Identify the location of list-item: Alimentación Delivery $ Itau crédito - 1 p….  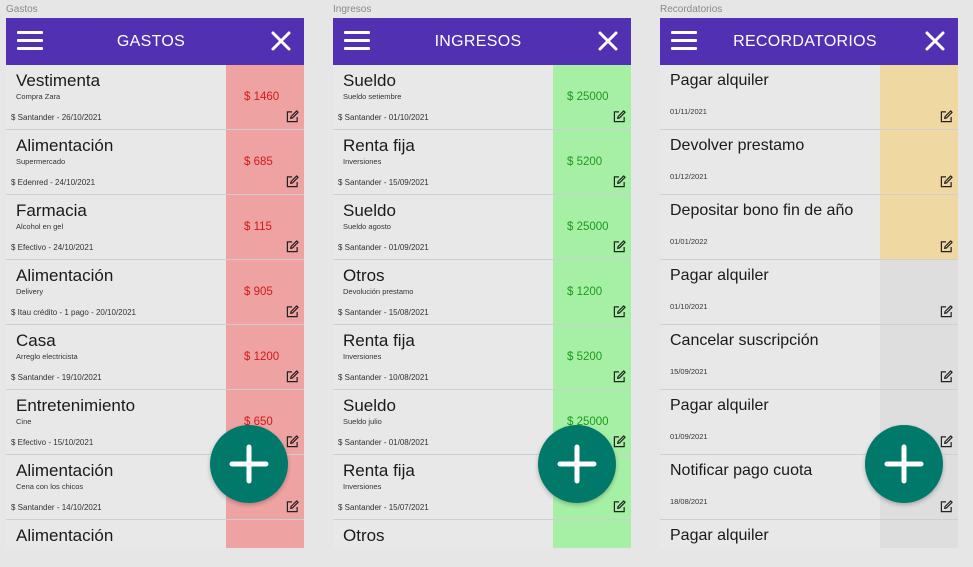
(155, 292).